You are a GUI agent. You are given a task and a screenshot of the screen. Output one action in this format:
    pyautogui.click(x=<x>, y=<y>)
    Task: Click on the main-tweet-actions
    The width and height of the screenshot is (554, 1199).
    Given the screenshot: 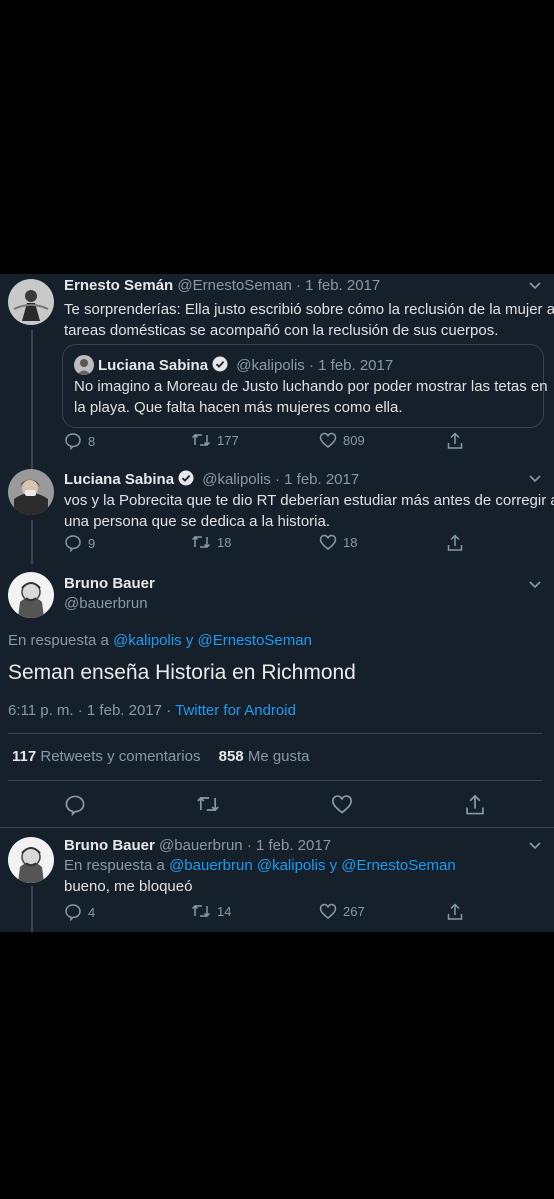 What is the action you would take?
    pyautogui.click(x=304, y=806)
    